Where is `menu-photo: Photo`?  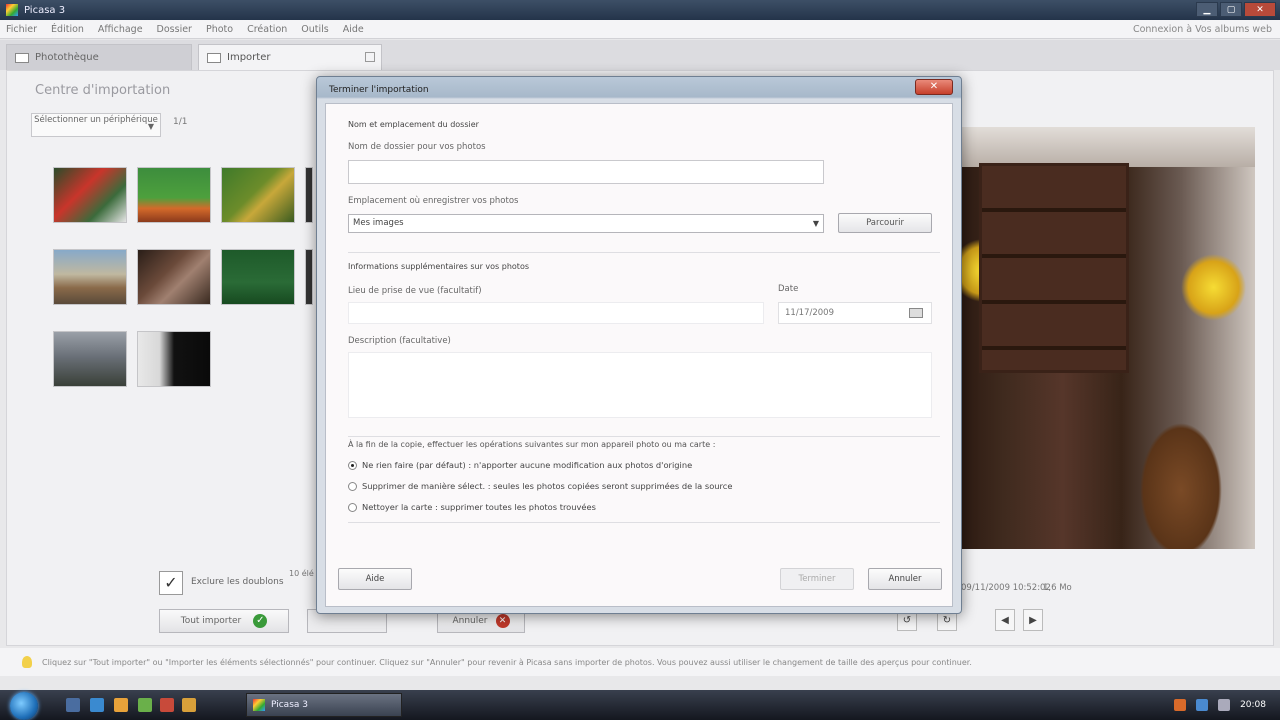
menu-photo: Photo is located at coordinates (219, 29).